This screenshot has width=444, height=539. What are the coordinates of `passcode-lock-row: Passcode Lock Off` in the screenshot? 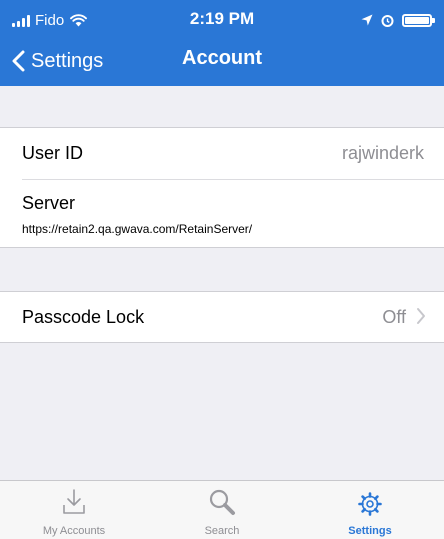 It's located at (222, 317).